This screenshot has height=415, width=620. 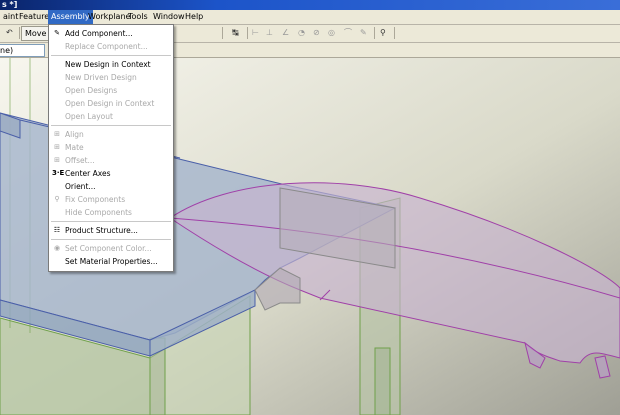 What do you see at coordinates (310, 5) in the screenshot?
I see `title-bar: s *]` at bounding box center [310, 5].